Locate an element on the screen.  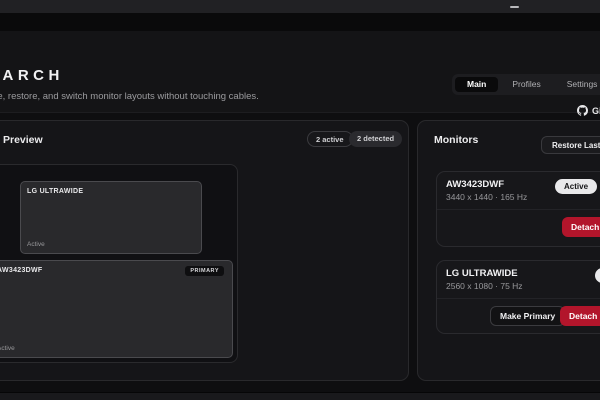
tab-settings: Settings is located at coordinates (577, 84).